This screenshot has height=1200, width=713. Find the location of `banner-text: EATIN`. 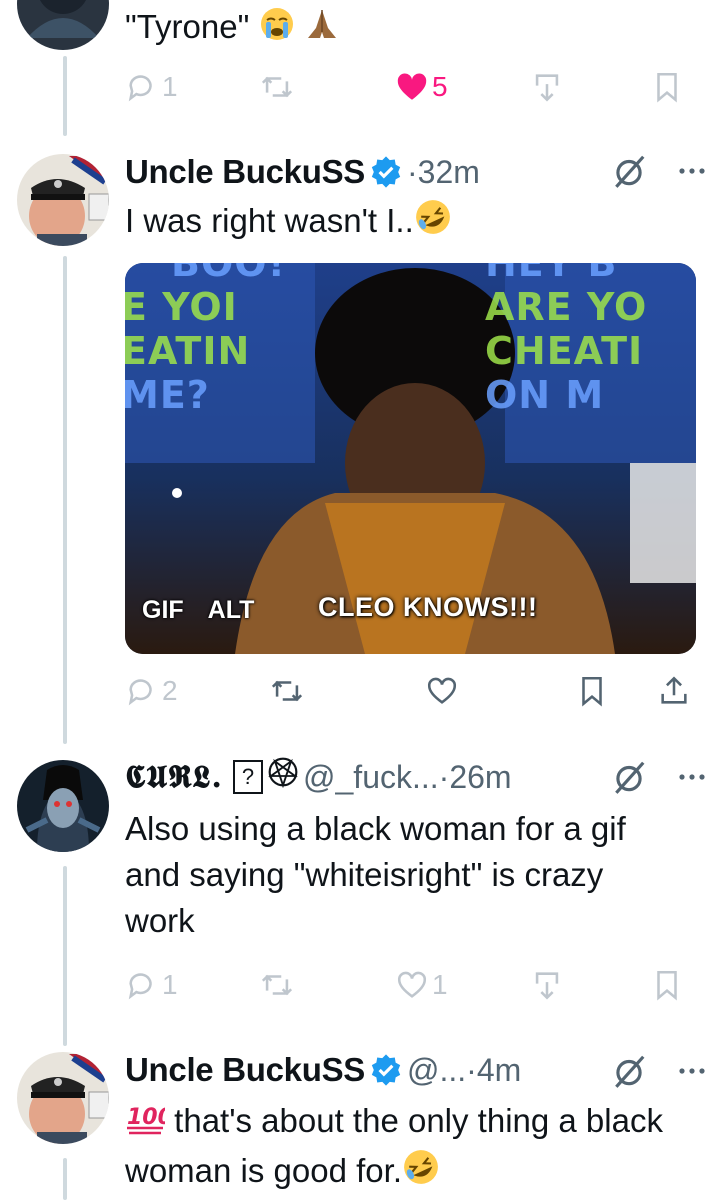

banner-text: EATIN is located at coordinates (188, 351).